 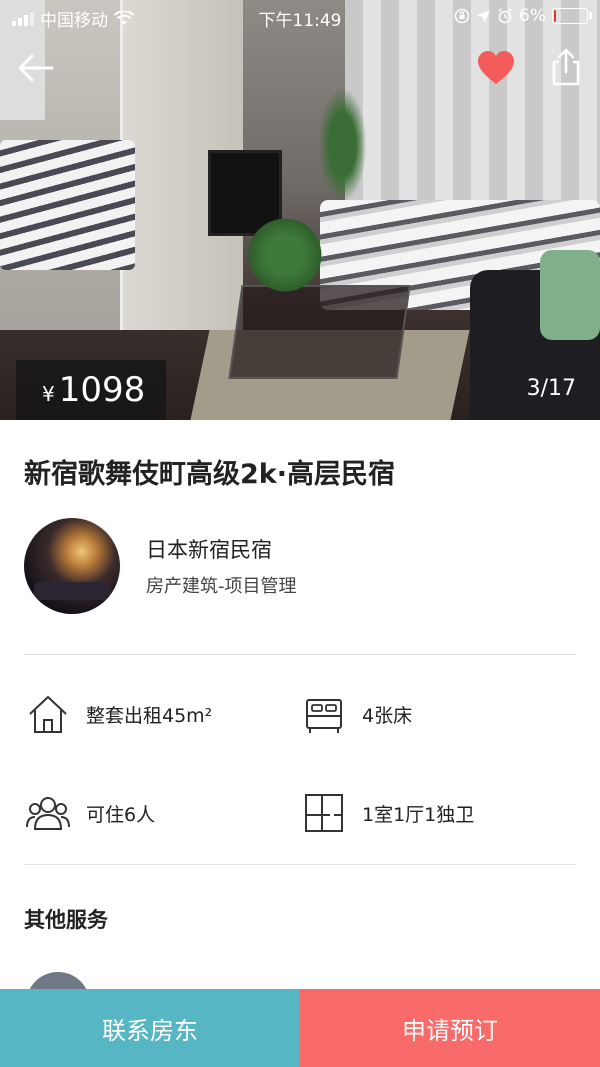 I want to click on feature-guests: 可住6人, so click(x=90, y=813).